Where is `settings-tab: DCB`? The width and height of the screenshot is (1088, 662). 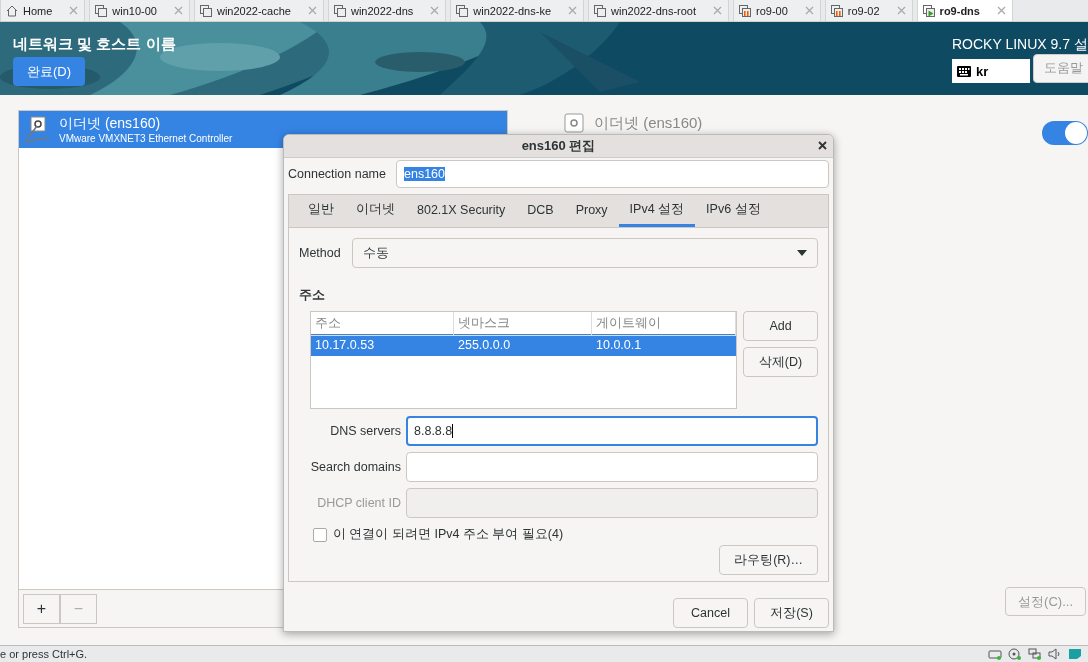
settings-tab: DCB is located at coordinates (540, 211).